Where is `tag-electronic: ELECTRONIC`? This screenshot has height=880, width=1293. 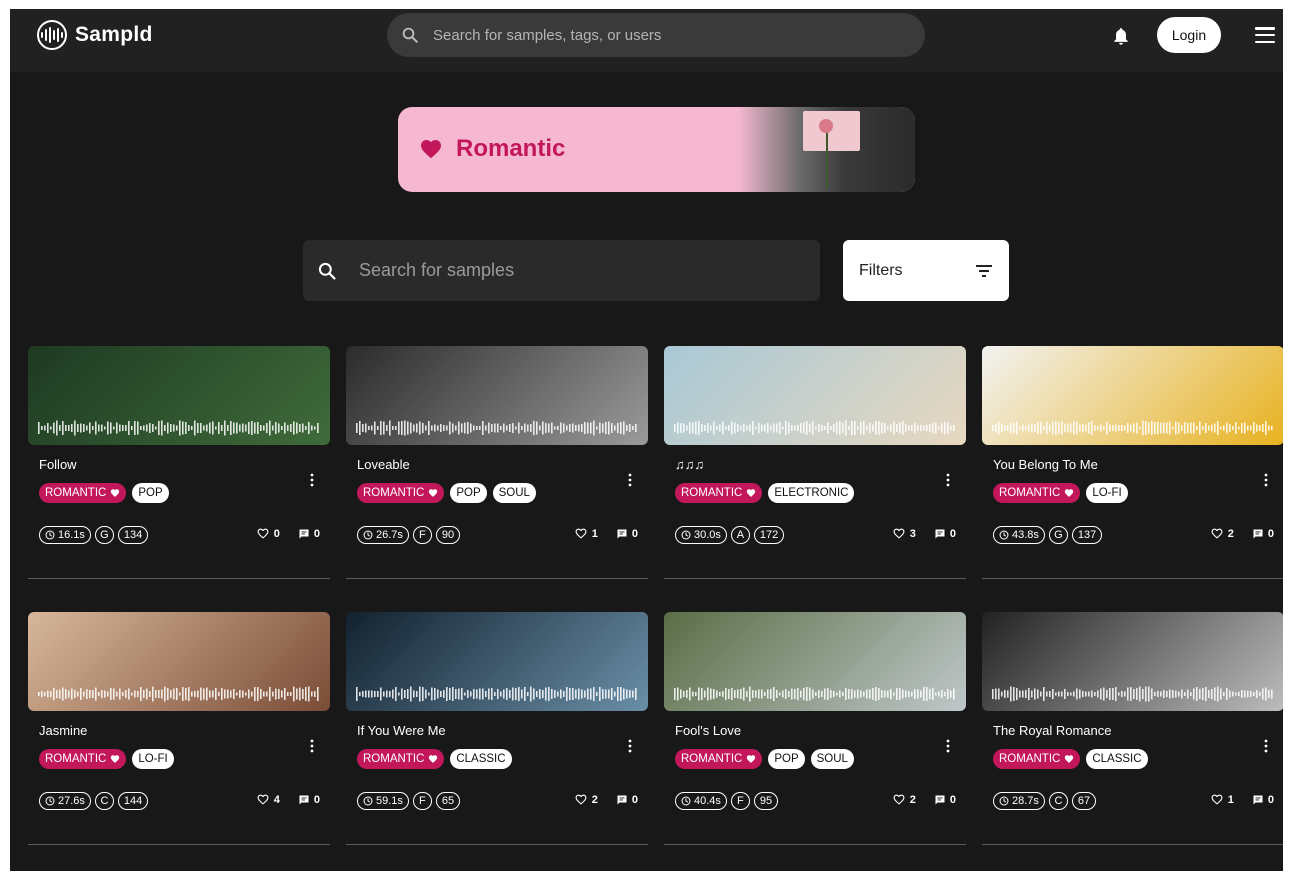 tag-electronic: ELECTRONIC is located at coordinates (811, 493).